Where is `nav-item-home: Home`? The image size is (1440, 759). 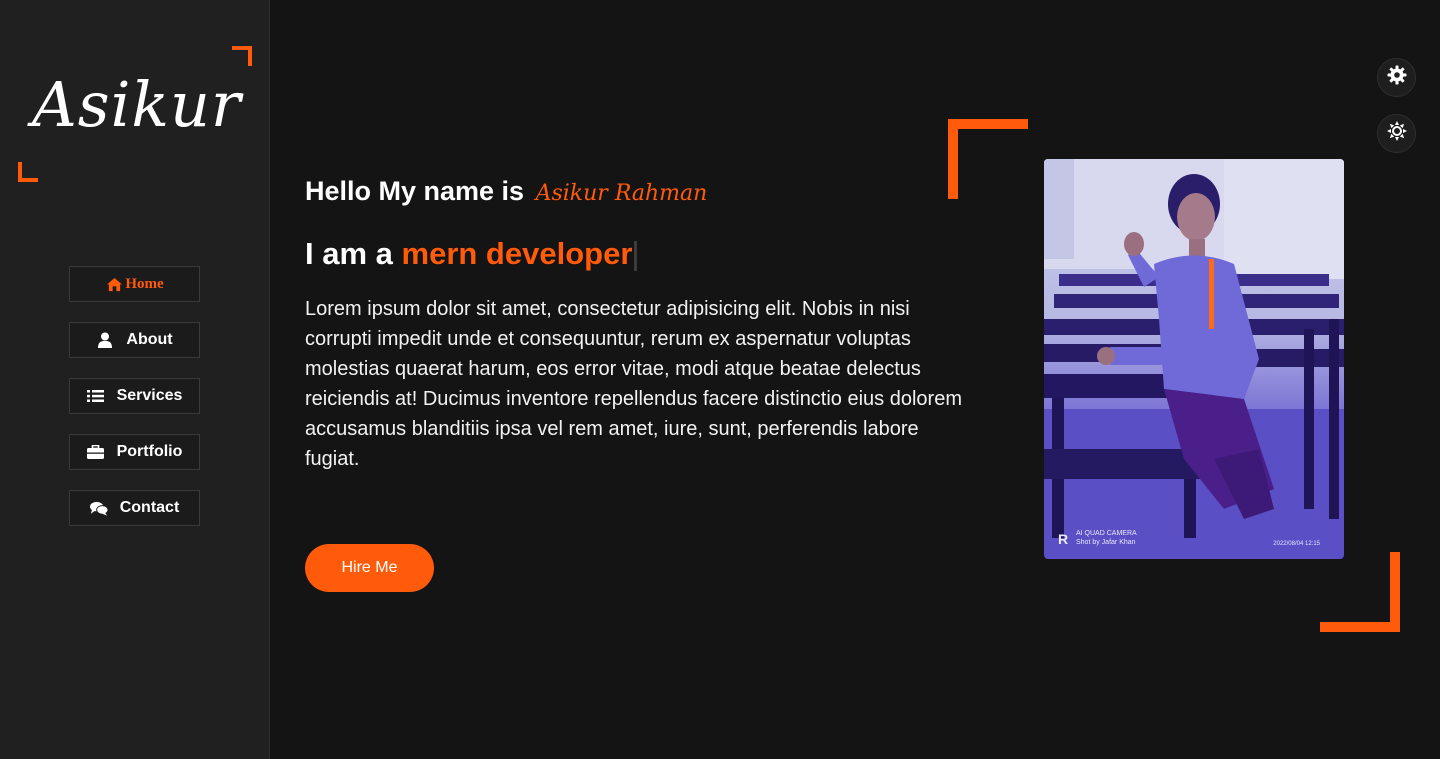 nav-item-home: Home is located at coordinates (134, 284).